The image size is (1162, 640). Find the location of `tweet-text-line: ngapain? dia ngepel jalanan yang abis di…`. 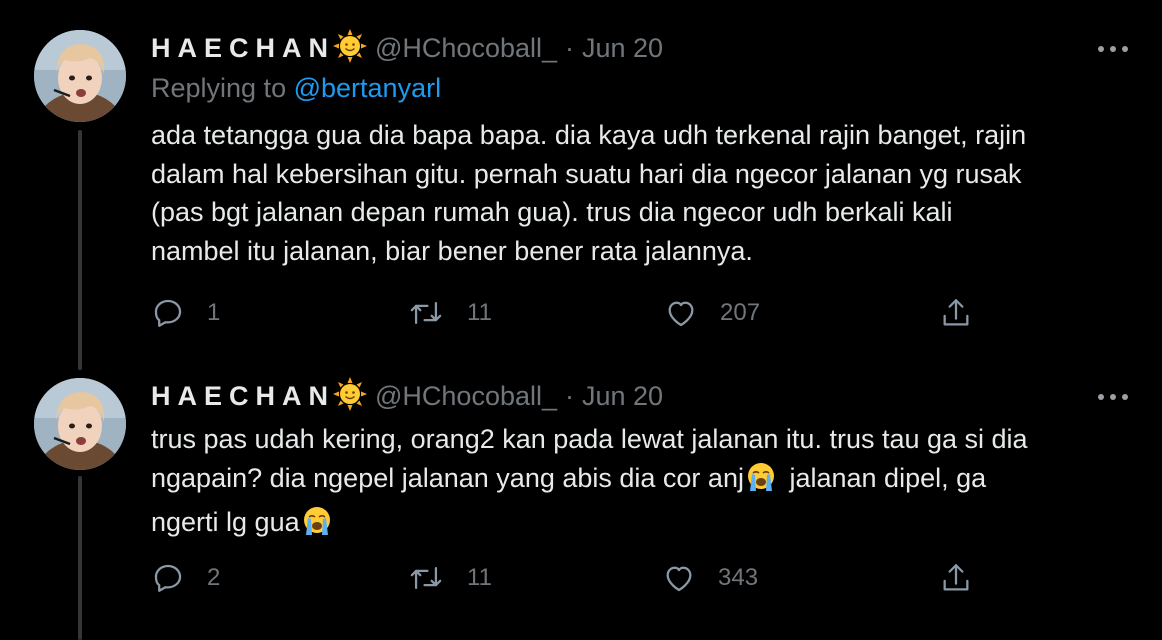

tweet-text-line: ngapain? dia ngepel jalanan yang abis di… is located at coordinates (641, 481).